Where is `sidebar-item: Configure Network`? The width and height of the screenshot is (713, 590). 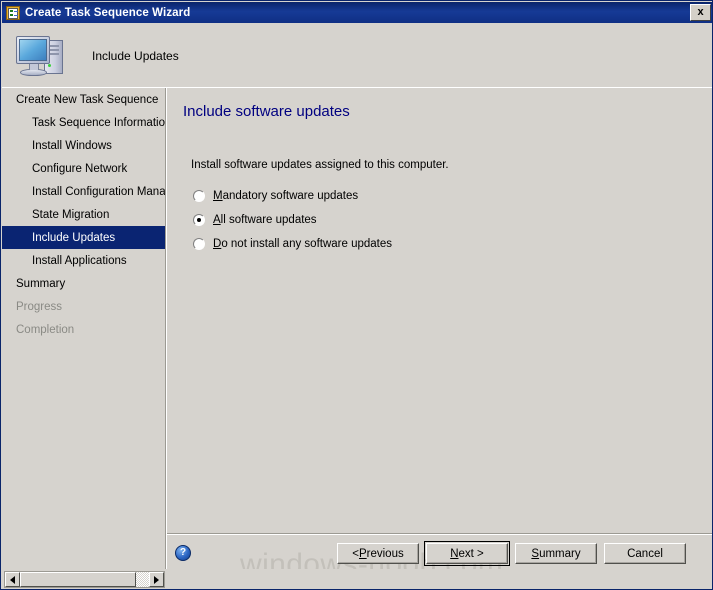
sidebar-item: Configure Network is located at coordinates (83, 168).